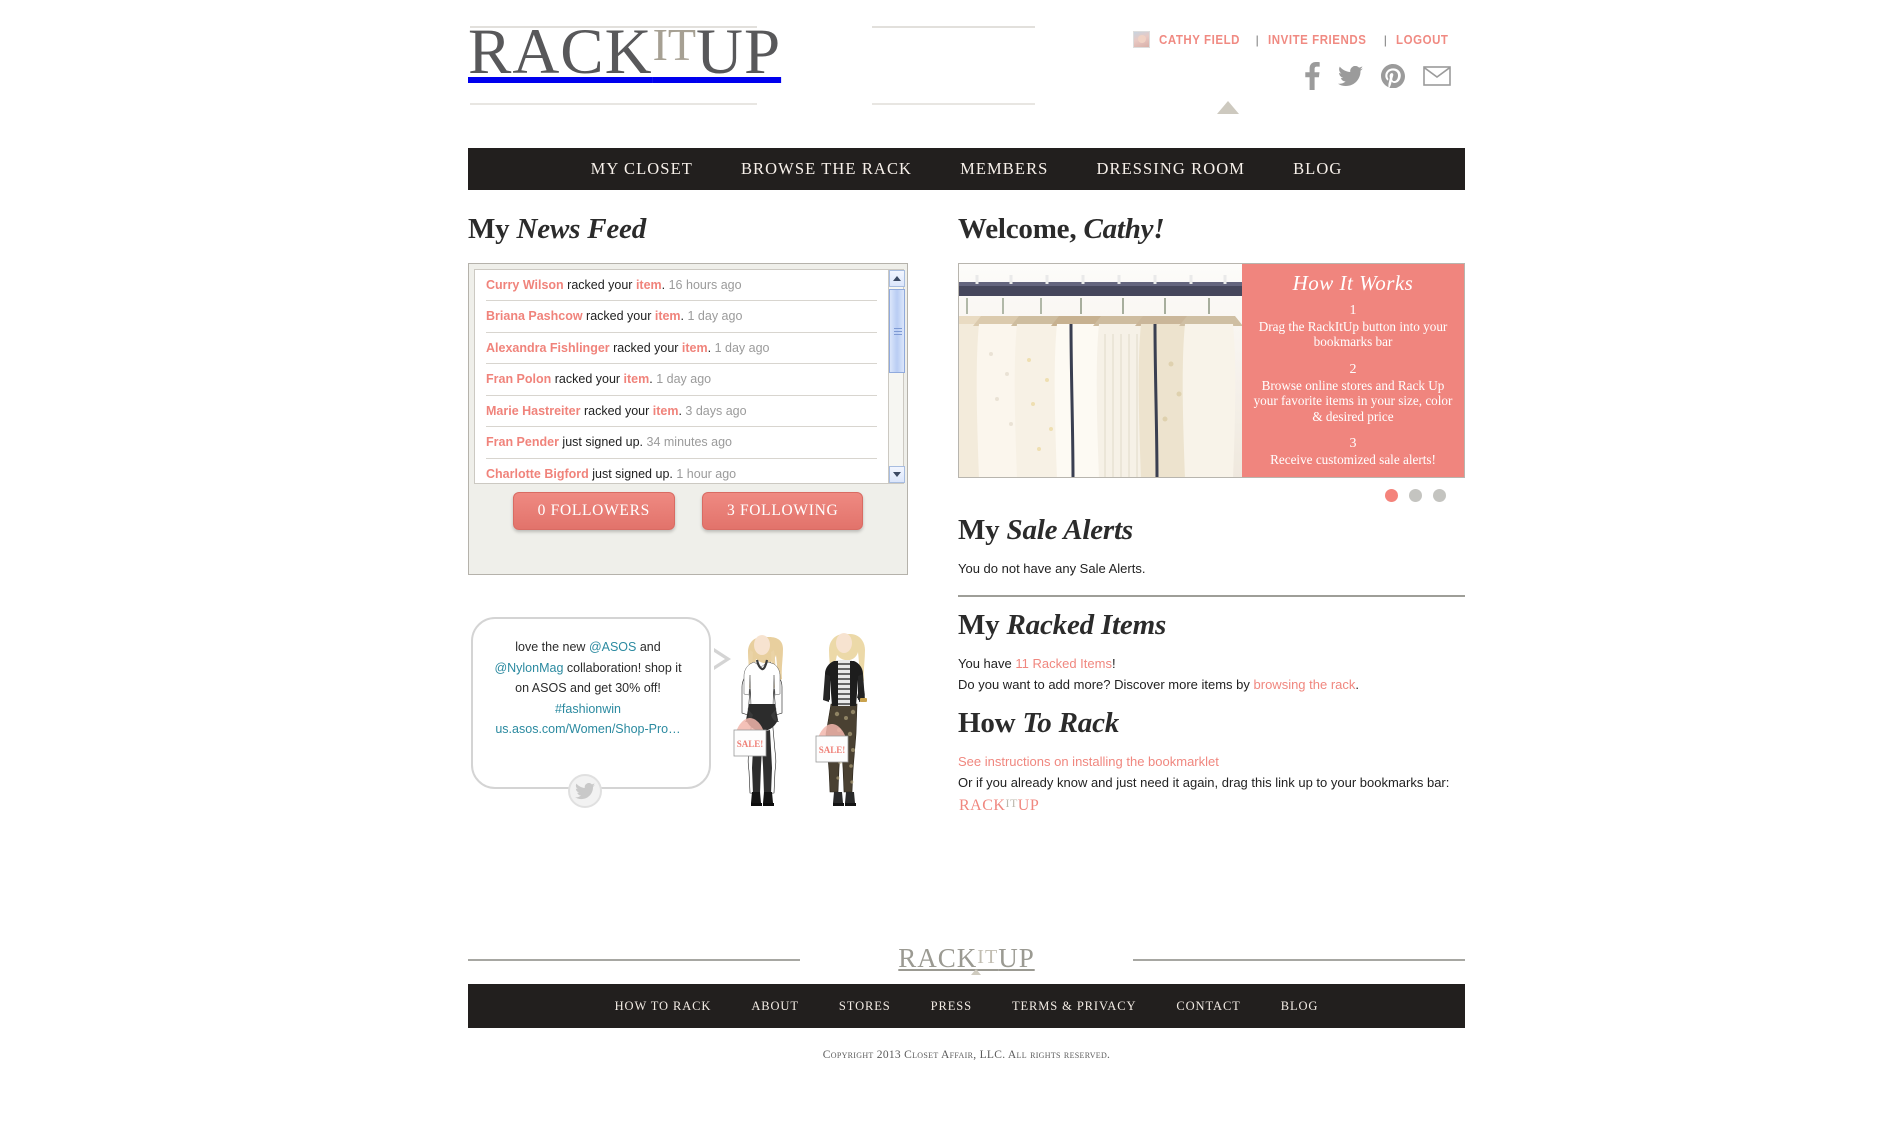 This screenshot has height=1144, width=1901. Describe the element at coordinates (1317, 40) in the screenshot. I see `invite-friends-link: INVITE FRIENDS` at that location.